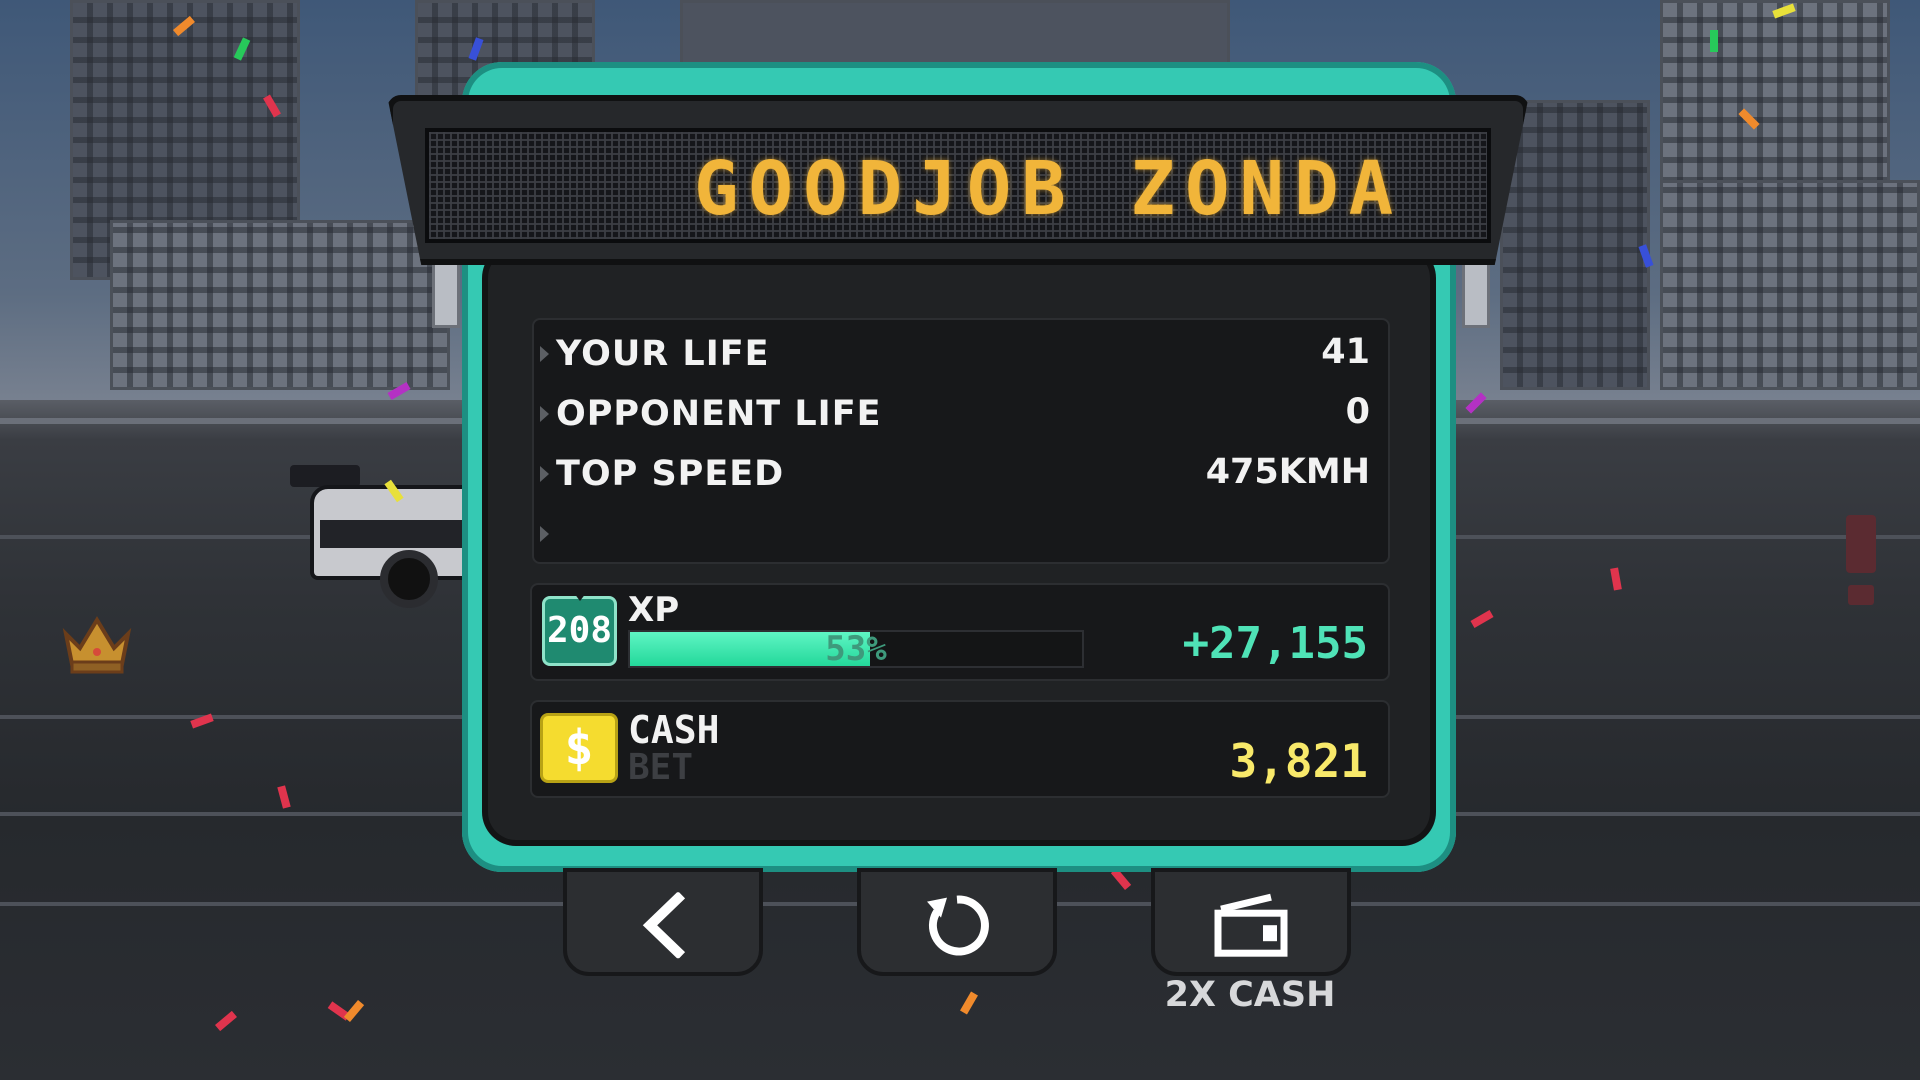  Describe the element at coordinates (955, 413) in the screenshot. I see `stat-row-opponent-life: OPPONENT LIFE 0` at that location.